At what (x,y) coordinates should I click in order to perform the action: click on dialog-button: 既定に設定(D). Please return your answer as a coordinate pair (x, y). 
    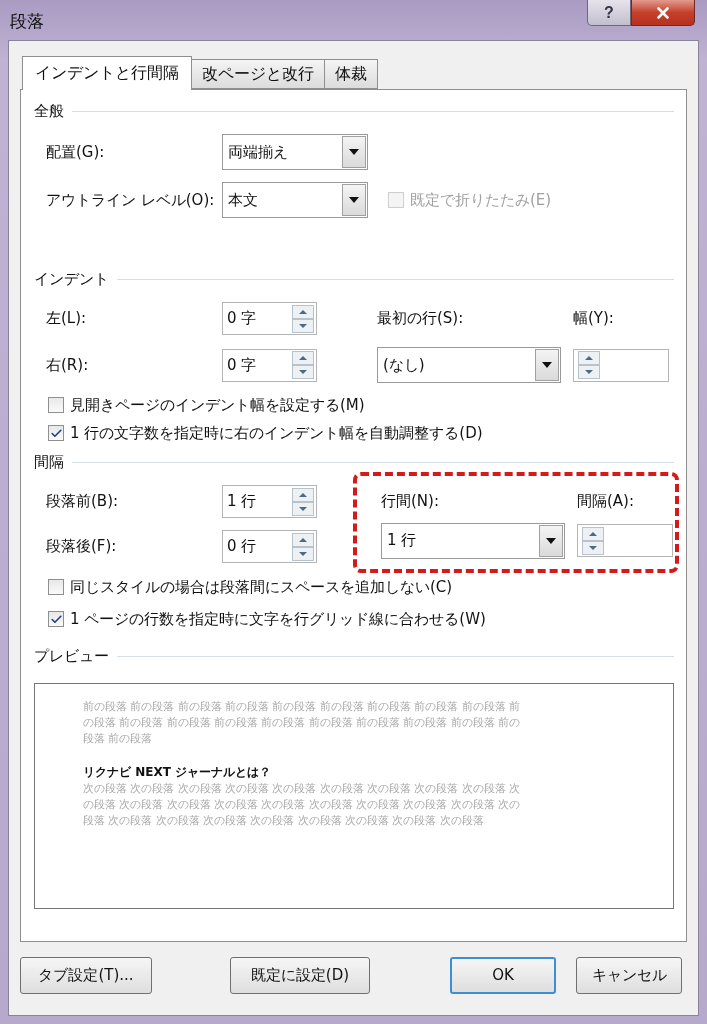
    Looking at the image, I should click on (300, 975).